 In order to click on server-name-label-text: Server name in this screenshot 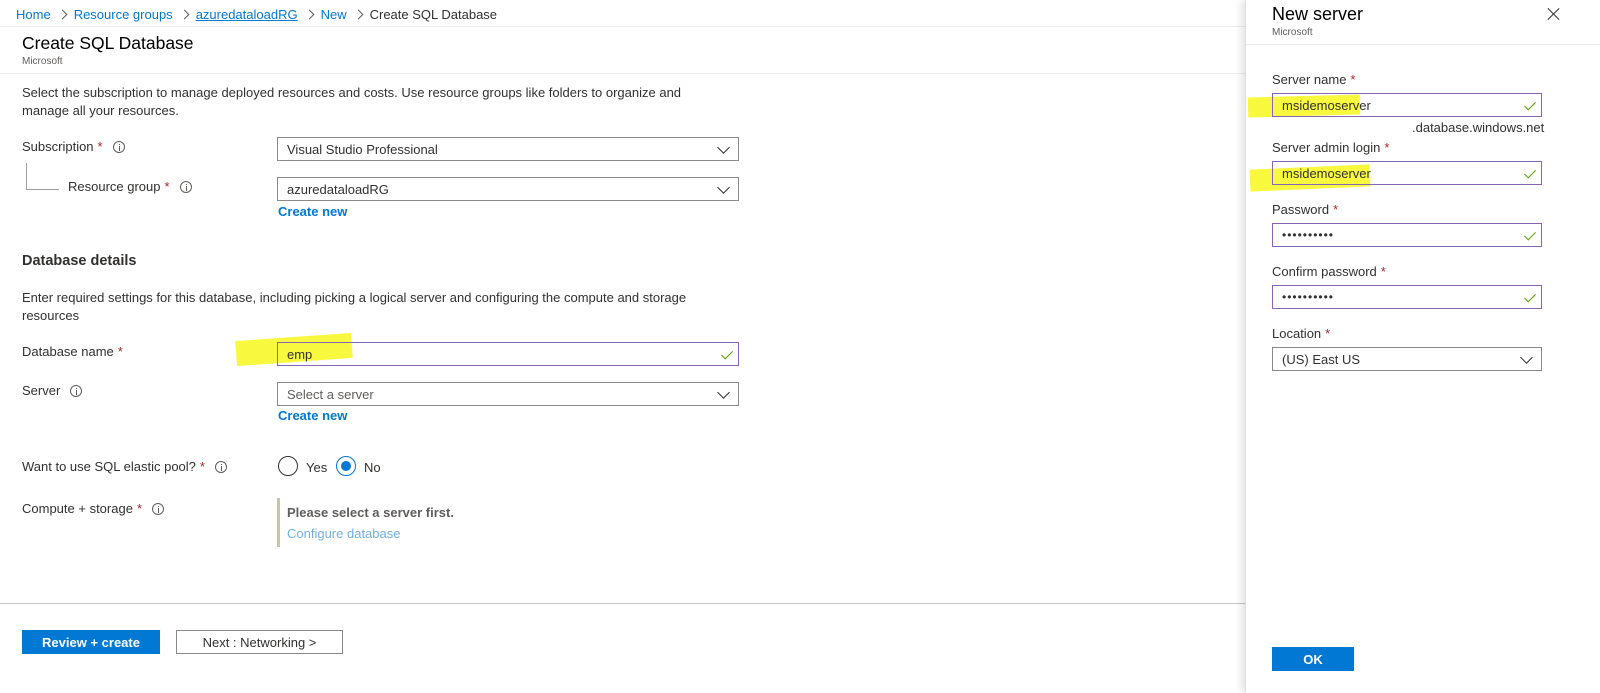, I will do `click(1309, 79)`.